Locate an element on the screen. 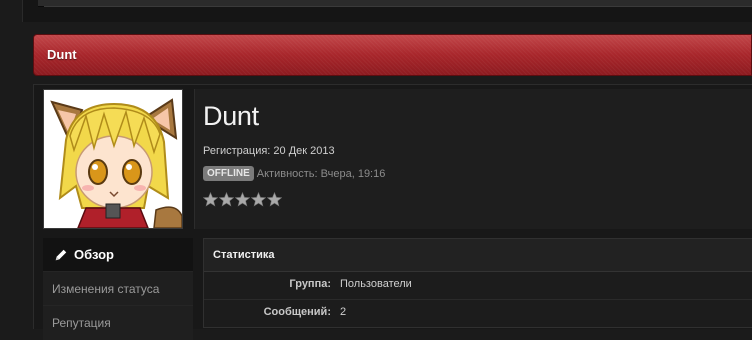 This screenshot has height=340, width=752. profile-sidebar-nav: Обзор Изменения статуса Репутация is located at coordinates (118, 289).